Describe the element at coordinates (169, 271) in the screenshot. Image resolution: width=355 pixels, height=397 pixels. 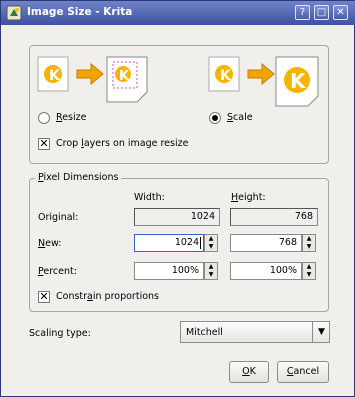
I see `percent-width-input: 100%` at that location.